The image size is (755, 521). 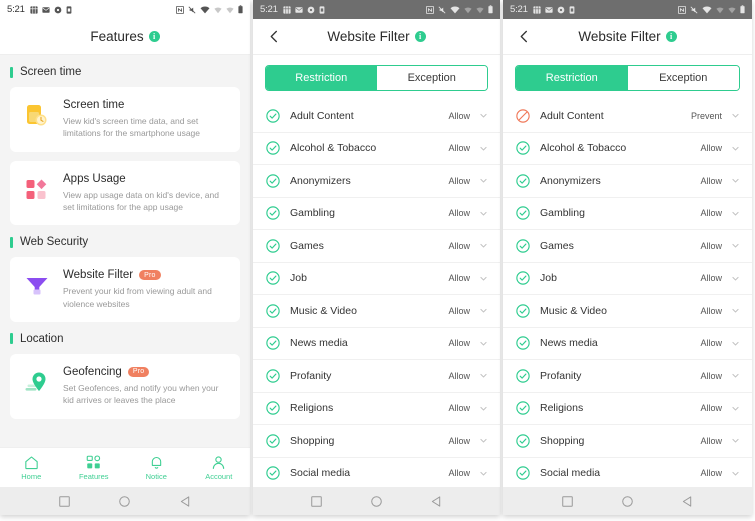 I want to click on prevent-circle-icon, so click(x=523, y=116).